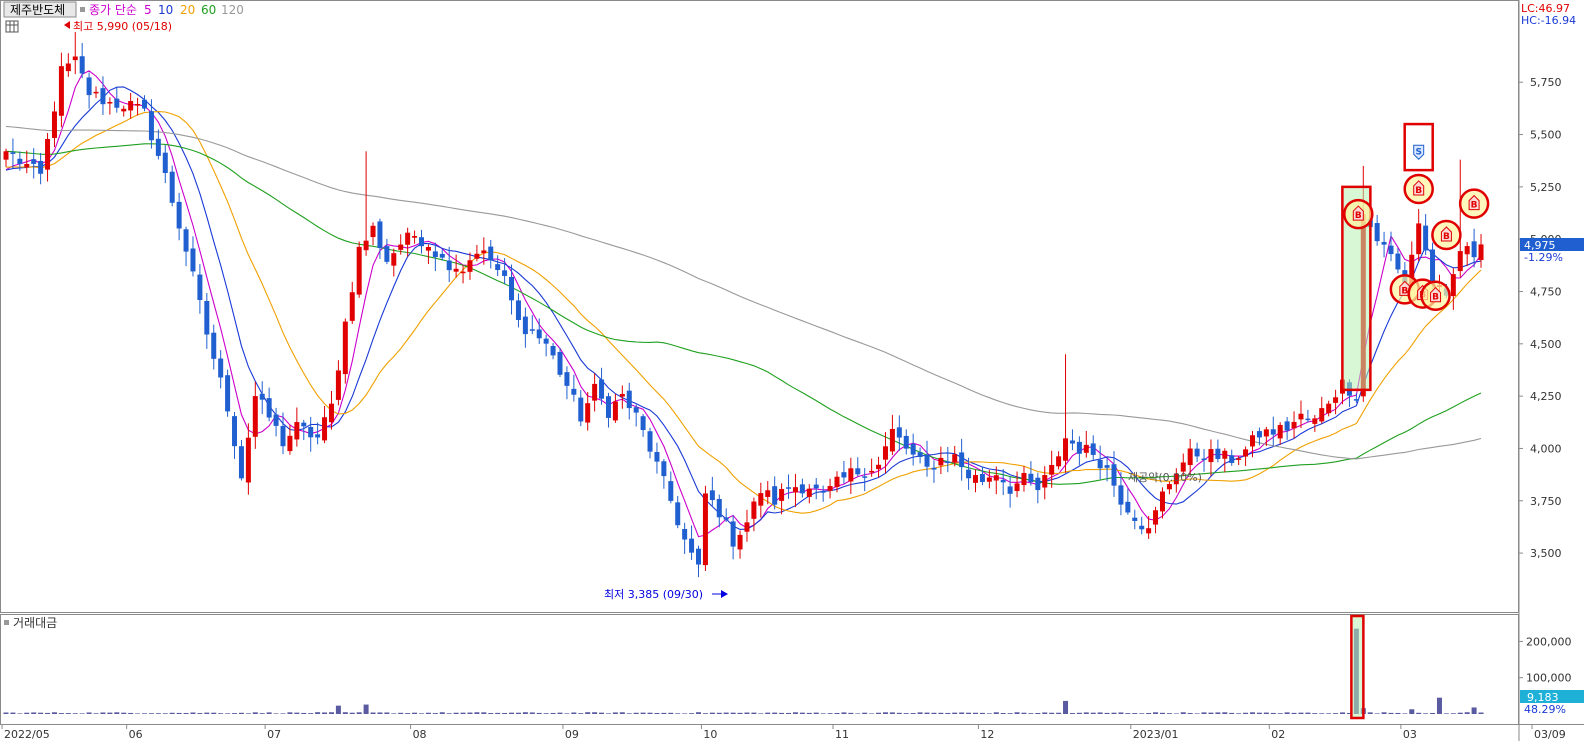 This screenshot has height=741, width=1584. I want to click on date-tick-label: 07, so click(274, 734).